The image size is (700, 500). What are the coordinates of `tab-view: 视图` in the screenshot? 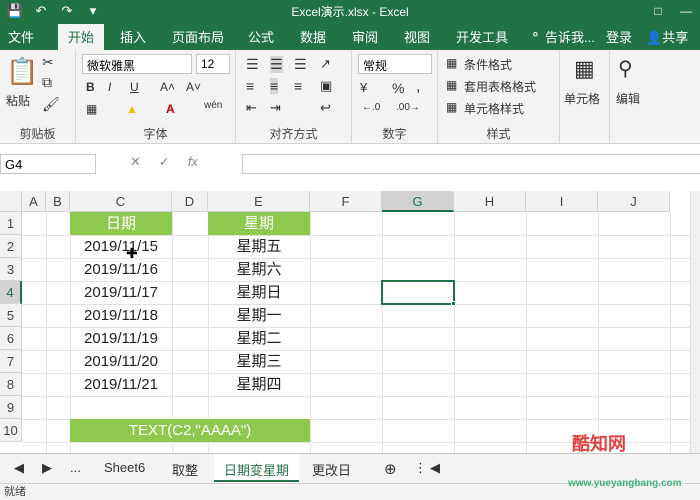 It's located at (417, 36).